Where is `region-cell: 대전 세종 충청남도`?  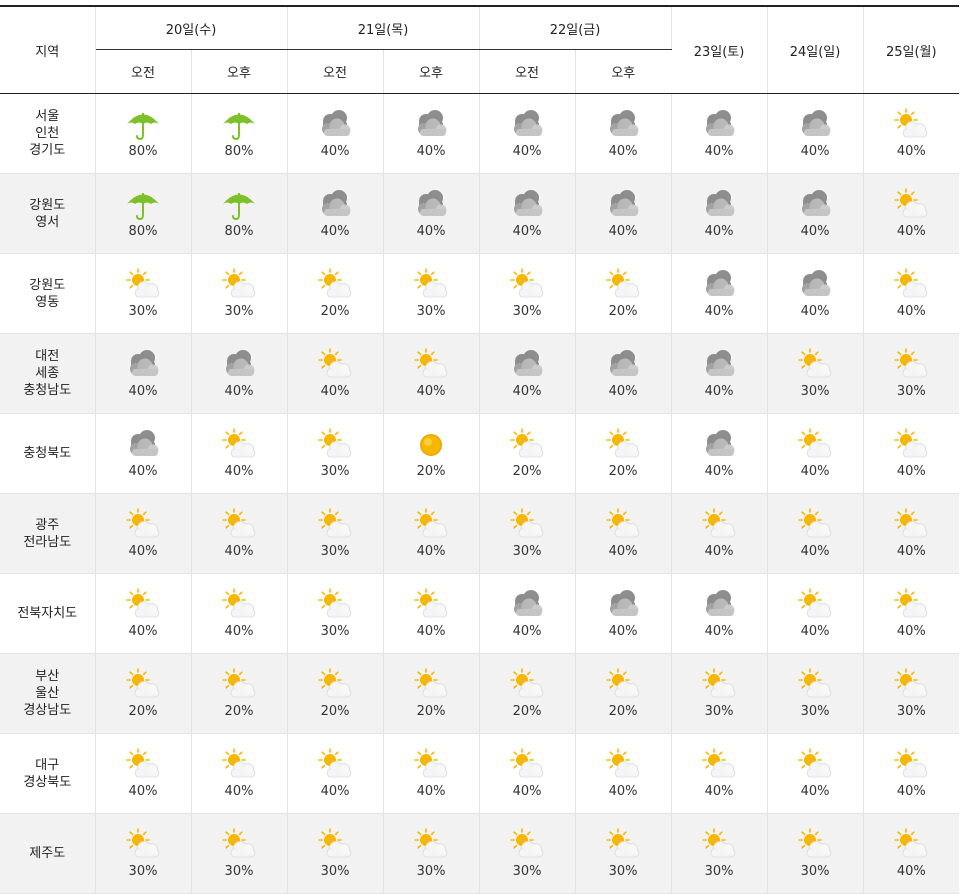
region-cell: 대전 세종 충청남도 is located at coordinates (48, 373).